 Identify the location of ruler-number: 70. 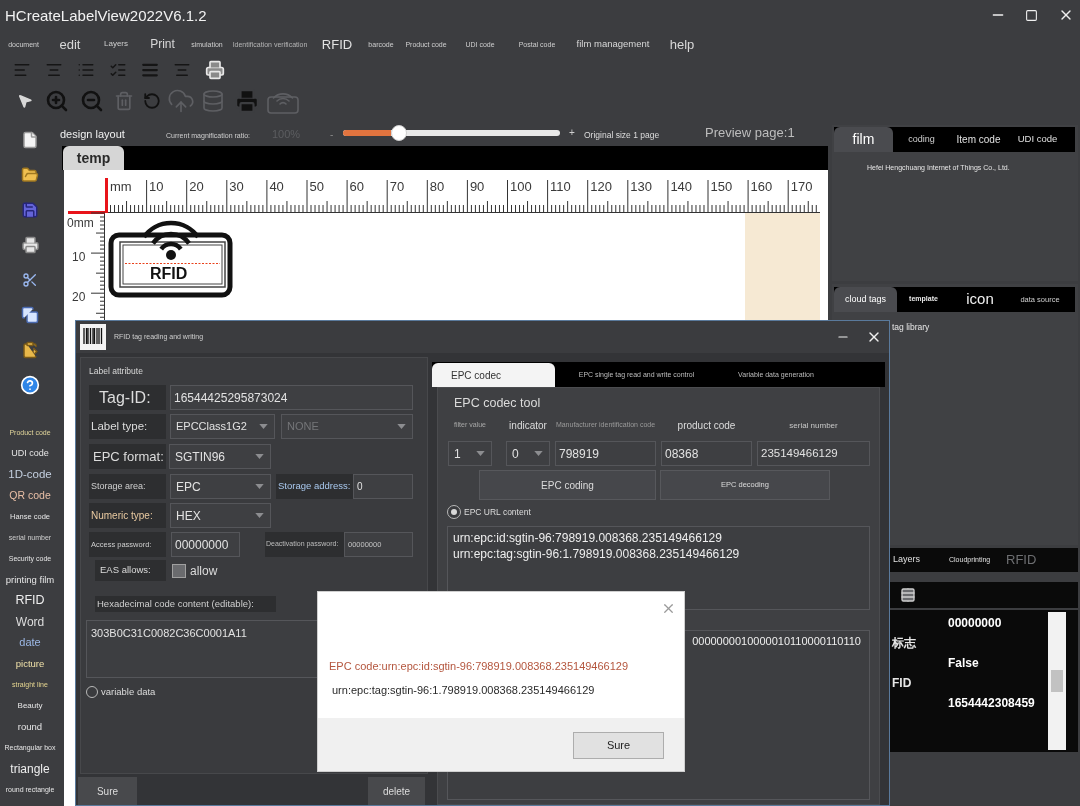
(397, 186).